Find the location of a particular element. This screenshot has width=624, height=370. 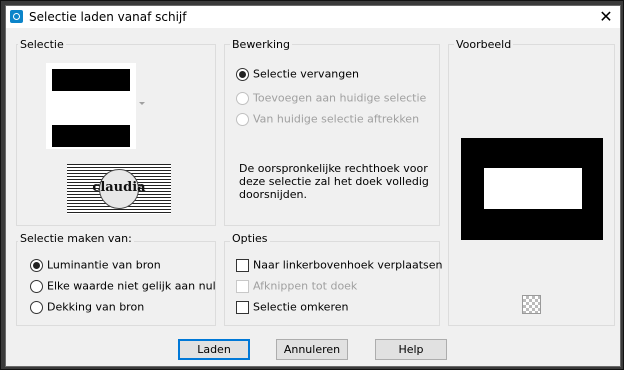

app-icon is located at coordinates (16, 16).